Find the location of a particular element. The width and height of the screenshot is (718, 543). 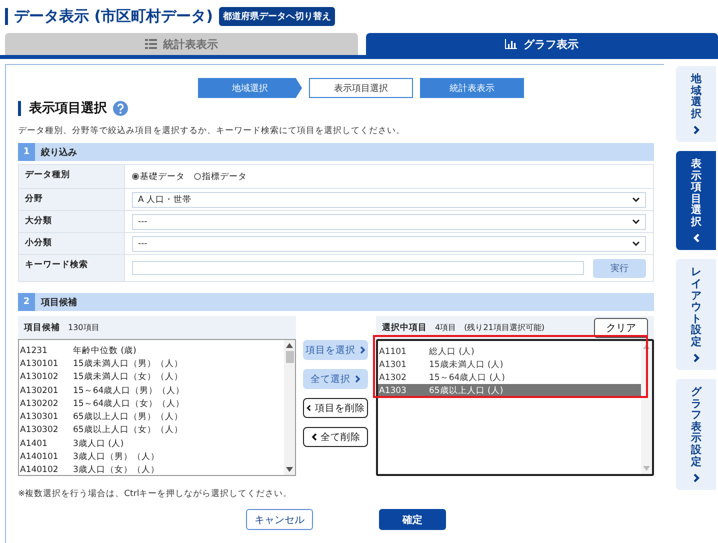

step-indicator: 統計表表示 is located at coordinates (472, 88).